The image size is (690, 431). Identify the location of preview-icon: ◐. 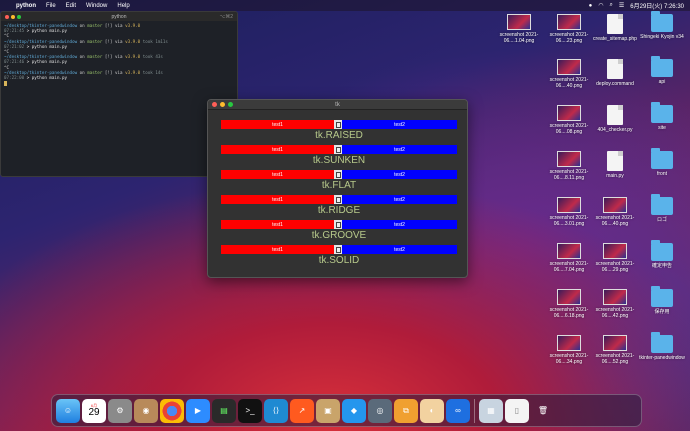
(432, 410).